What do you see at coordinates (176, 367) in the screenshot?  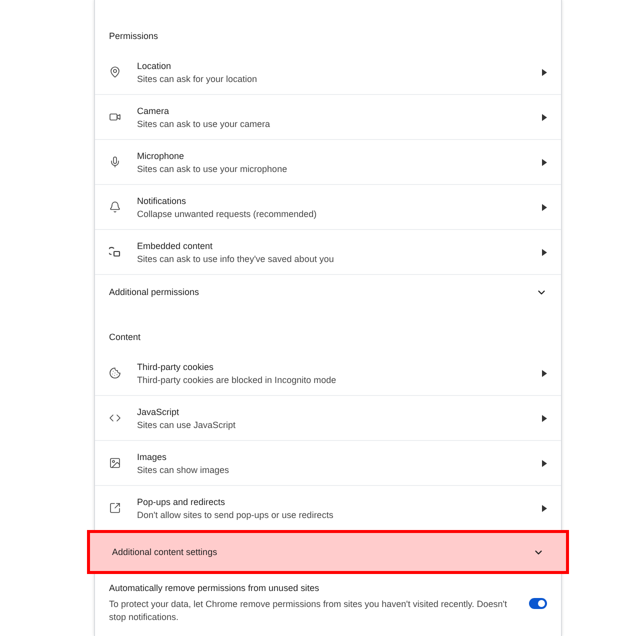 I see `row-title: Third-party cookies` at bounding box center [176, 367].